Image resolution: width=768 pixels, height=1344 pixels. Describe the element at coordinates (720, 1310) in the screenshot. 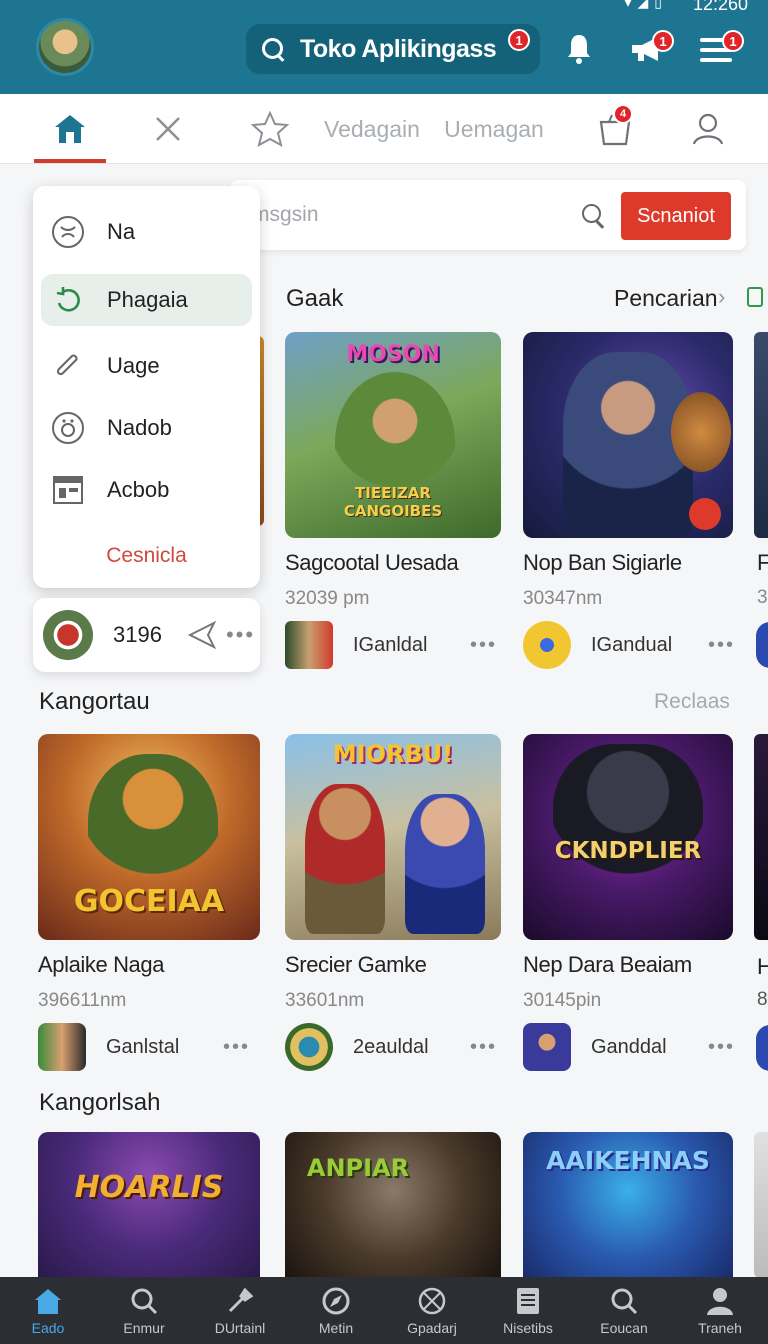

I see `bottom-nav-item: Traneh` at that location.